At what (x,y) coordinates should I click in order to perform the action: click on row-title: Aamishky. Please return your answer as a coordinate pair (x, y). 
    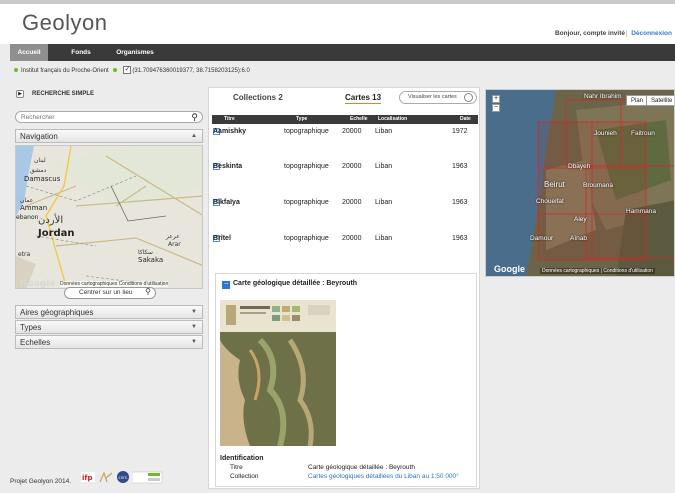
    Looking at the image, I should click on (229, 131).